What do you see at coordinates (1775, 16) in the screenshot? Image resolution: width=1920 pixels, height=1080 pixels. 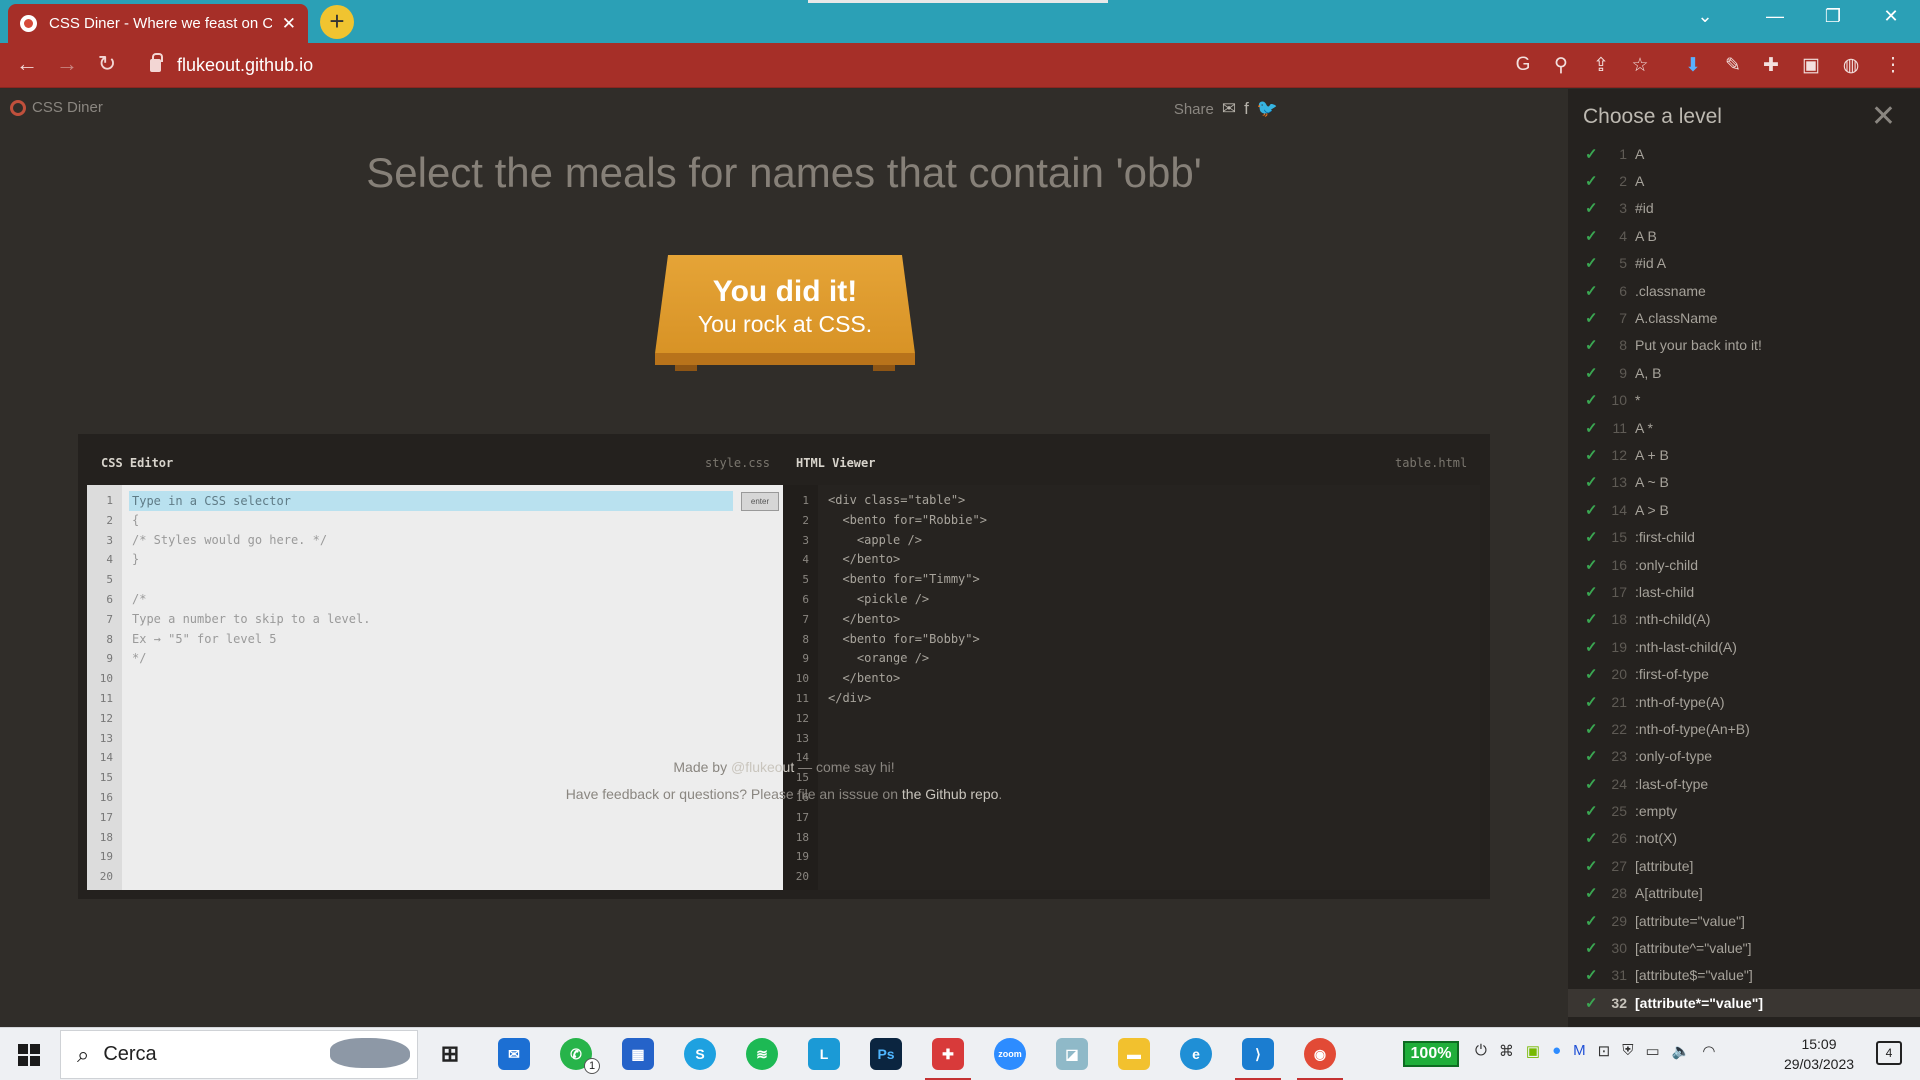 I see `minimize-icon: —` at bounding box center [1775, 16].